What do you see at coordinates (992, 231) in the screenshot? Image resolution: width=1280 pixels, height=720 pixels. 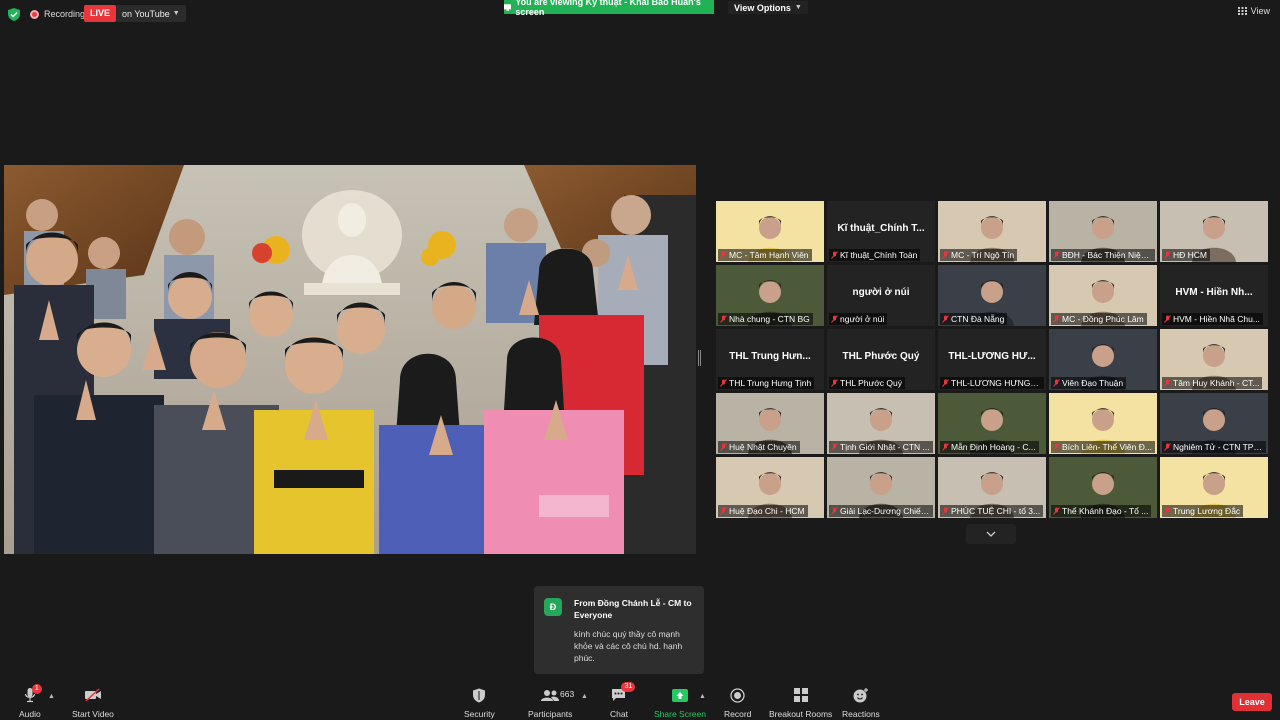 I see `participant-tile: MC - Trí Ngộ Tín` at bounding box center [992, 231].